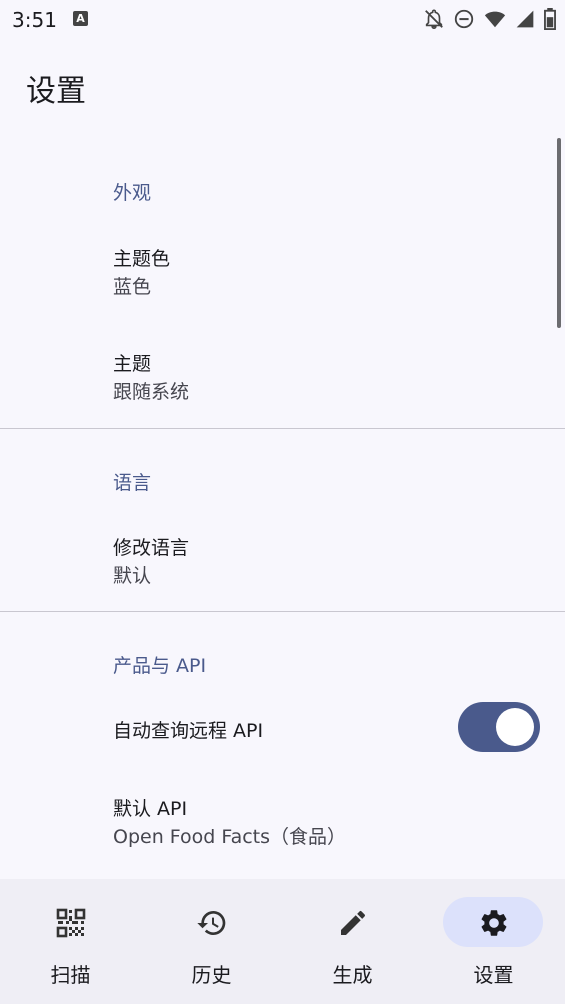  I want to click on change-language-title: 修改语言, so click(151, 548).